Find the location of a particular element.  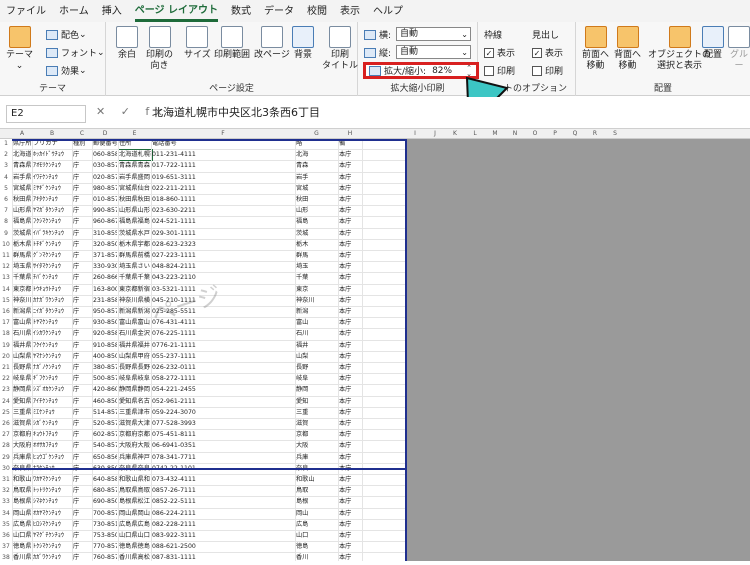

table-cell: 岩手県庁 is located at coordinates (22, 178).